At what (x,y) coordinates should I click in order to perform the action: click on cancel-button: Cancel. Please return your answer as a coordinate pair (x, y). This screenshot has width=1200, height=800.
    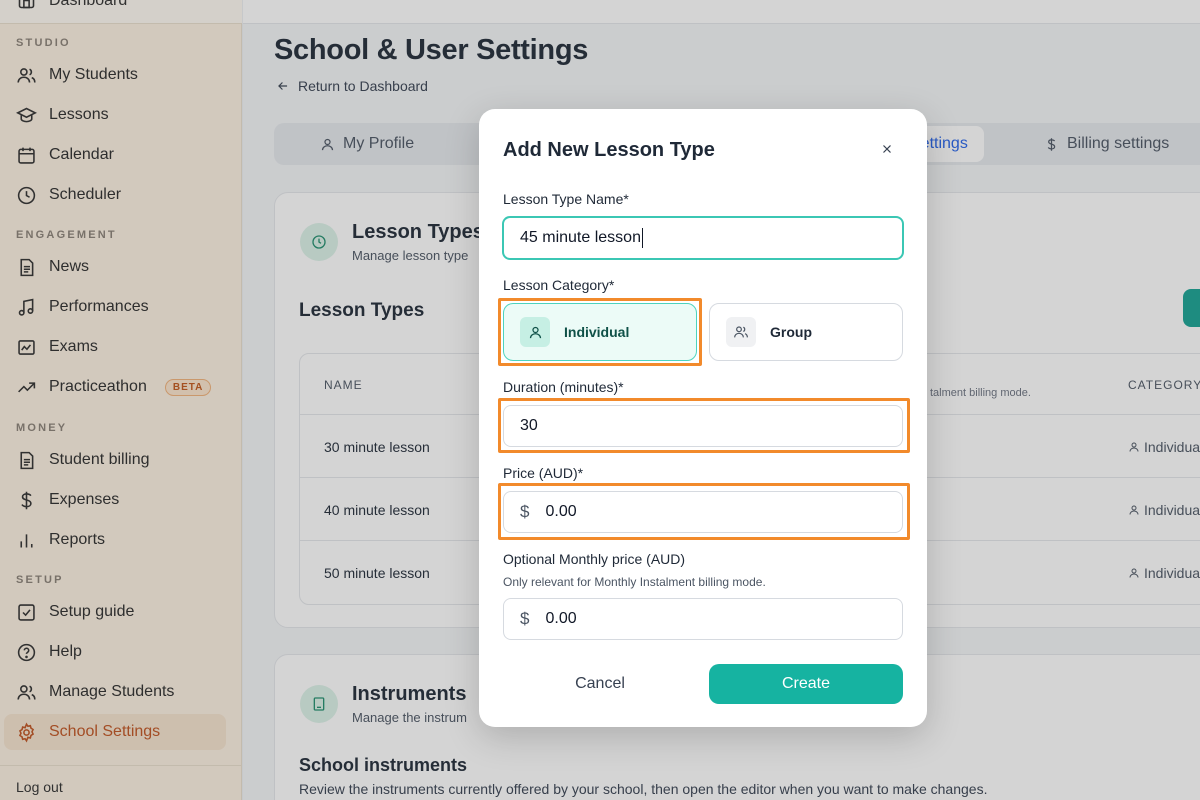
    Looking at the image, I should click on (600, 684).